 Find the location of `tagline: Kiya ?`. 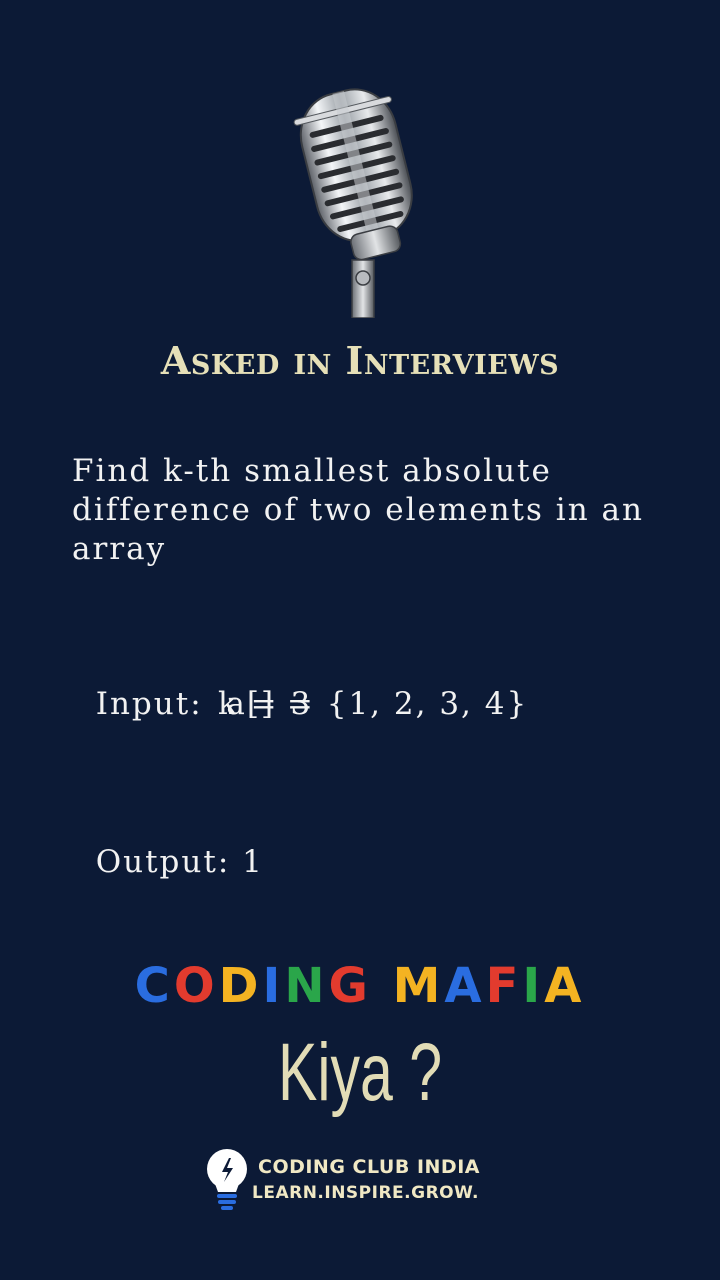

tagline: Kiya ? is located at coordinates (360, 1072).